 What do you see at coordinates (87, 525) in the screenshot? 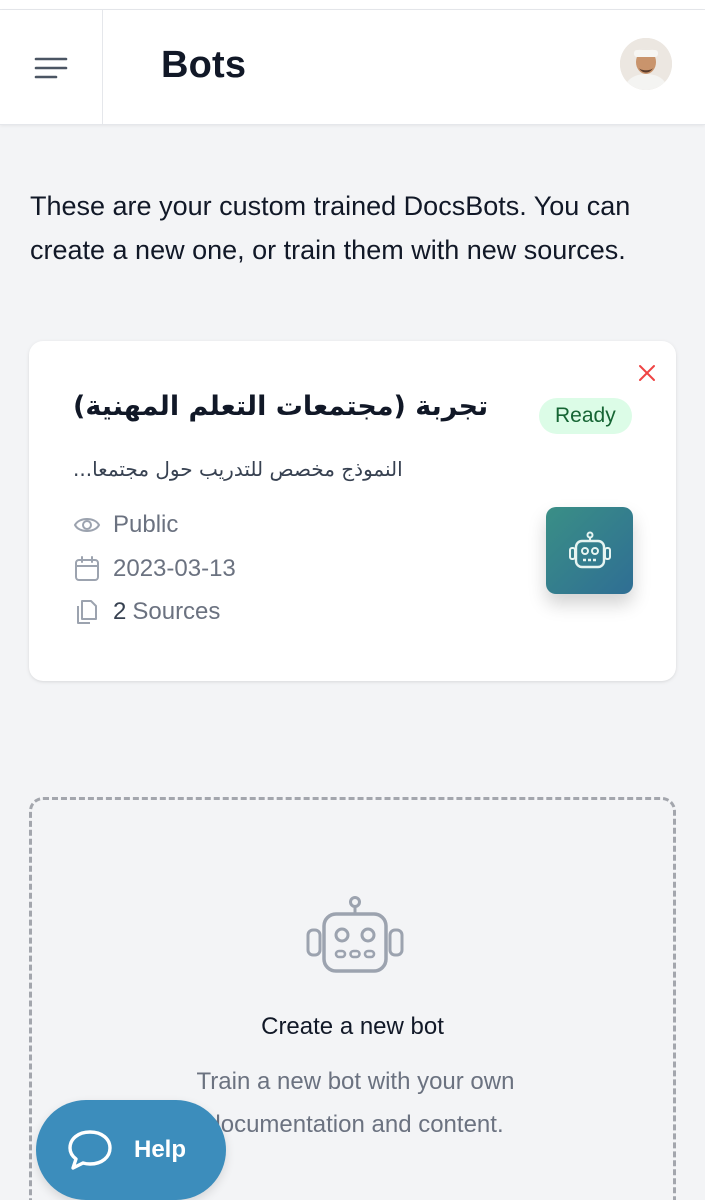
I see `eye-icon` at bounding box center [87, 525].